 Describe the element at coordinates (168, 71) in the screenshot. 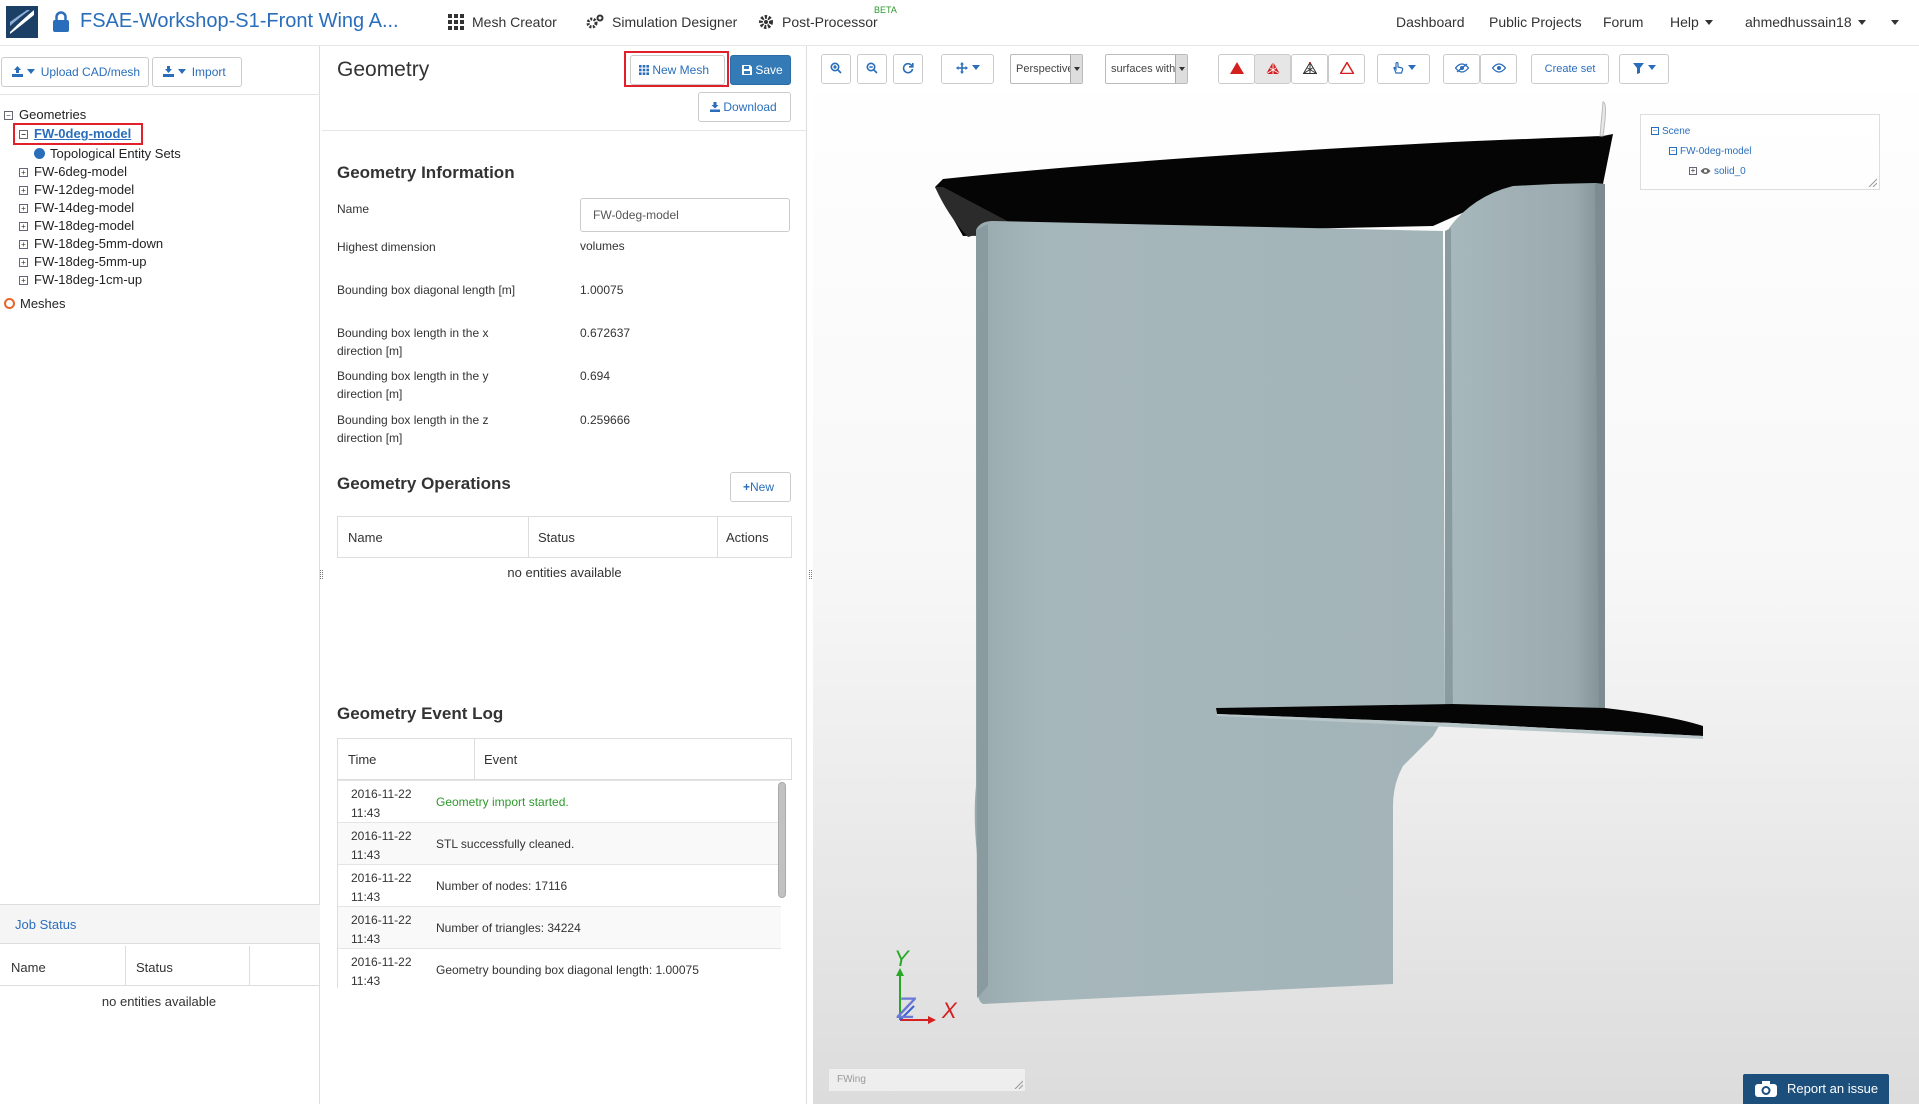

I see `download-icon` at that location.